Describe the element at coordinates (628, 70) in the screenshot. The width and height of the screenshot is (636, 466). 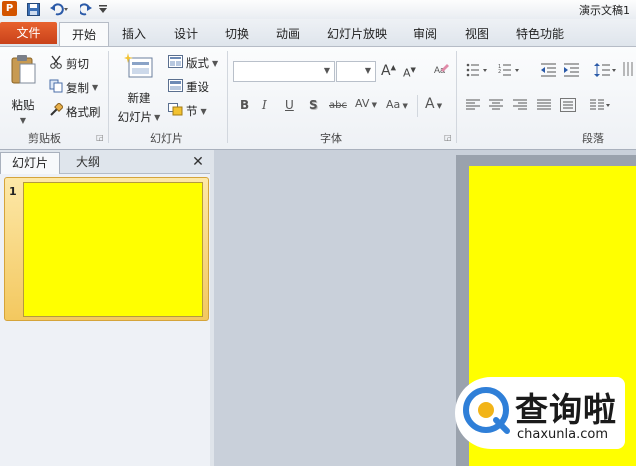
I see `text-direction-icon` at that location.